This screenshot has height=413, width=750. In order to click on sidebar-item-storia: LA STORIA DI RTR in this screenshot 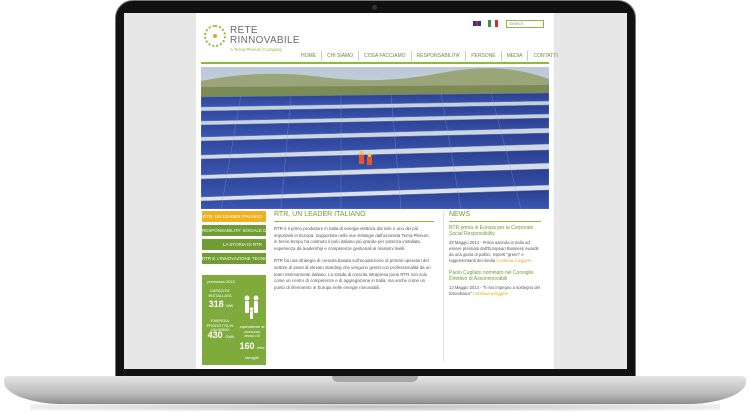, I will do `click(234, 244)`.